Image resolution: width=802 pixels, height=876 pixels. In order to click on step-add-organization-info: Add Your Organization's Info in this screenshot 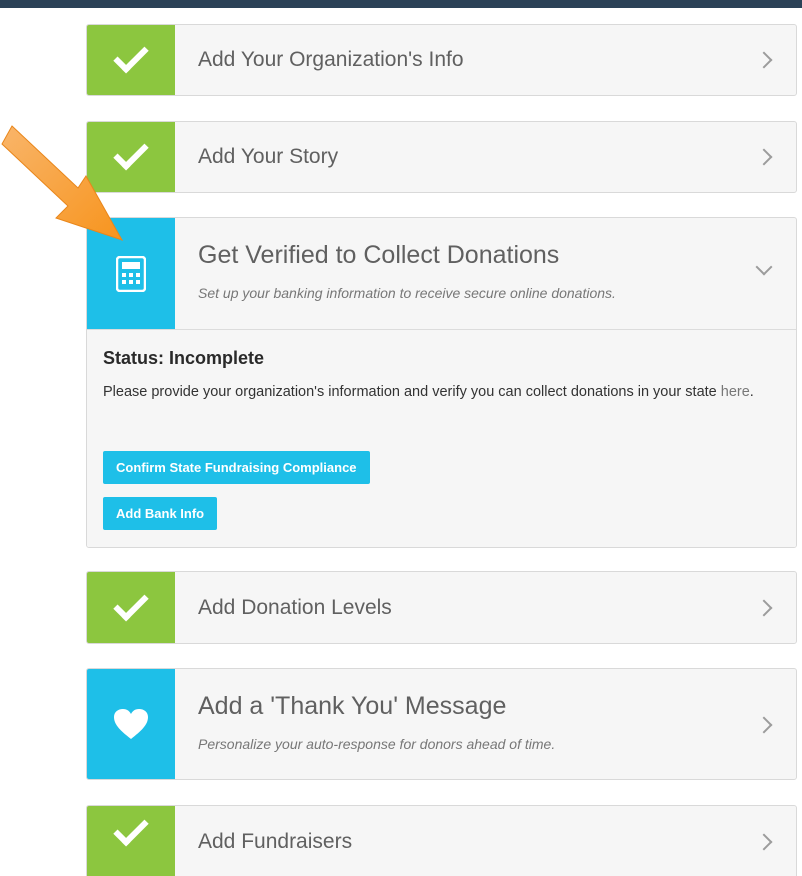, I will do `click(441, 60)`.